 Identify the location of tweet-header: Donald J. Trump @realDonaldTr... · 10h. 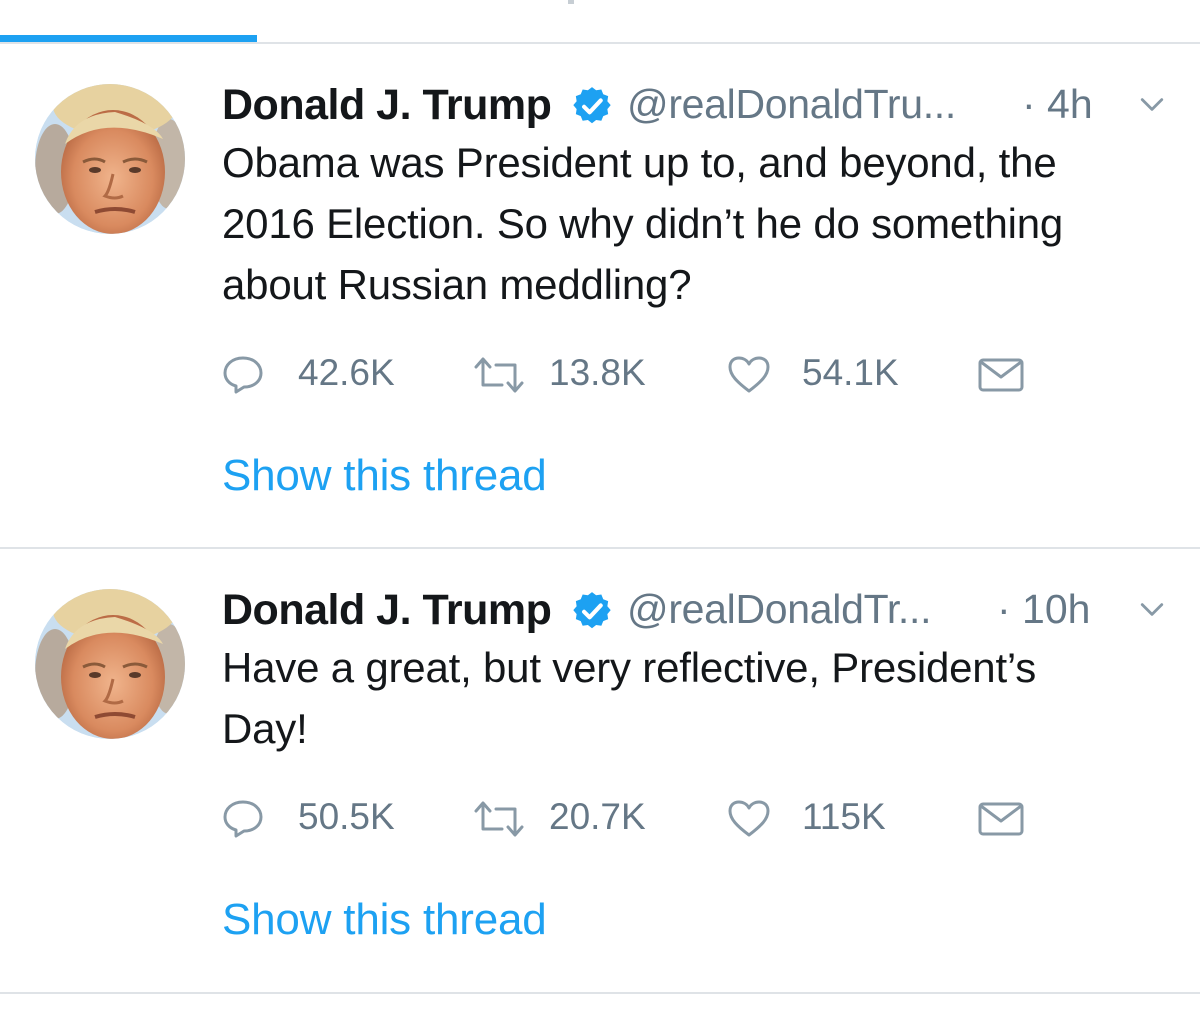
(711, 612).